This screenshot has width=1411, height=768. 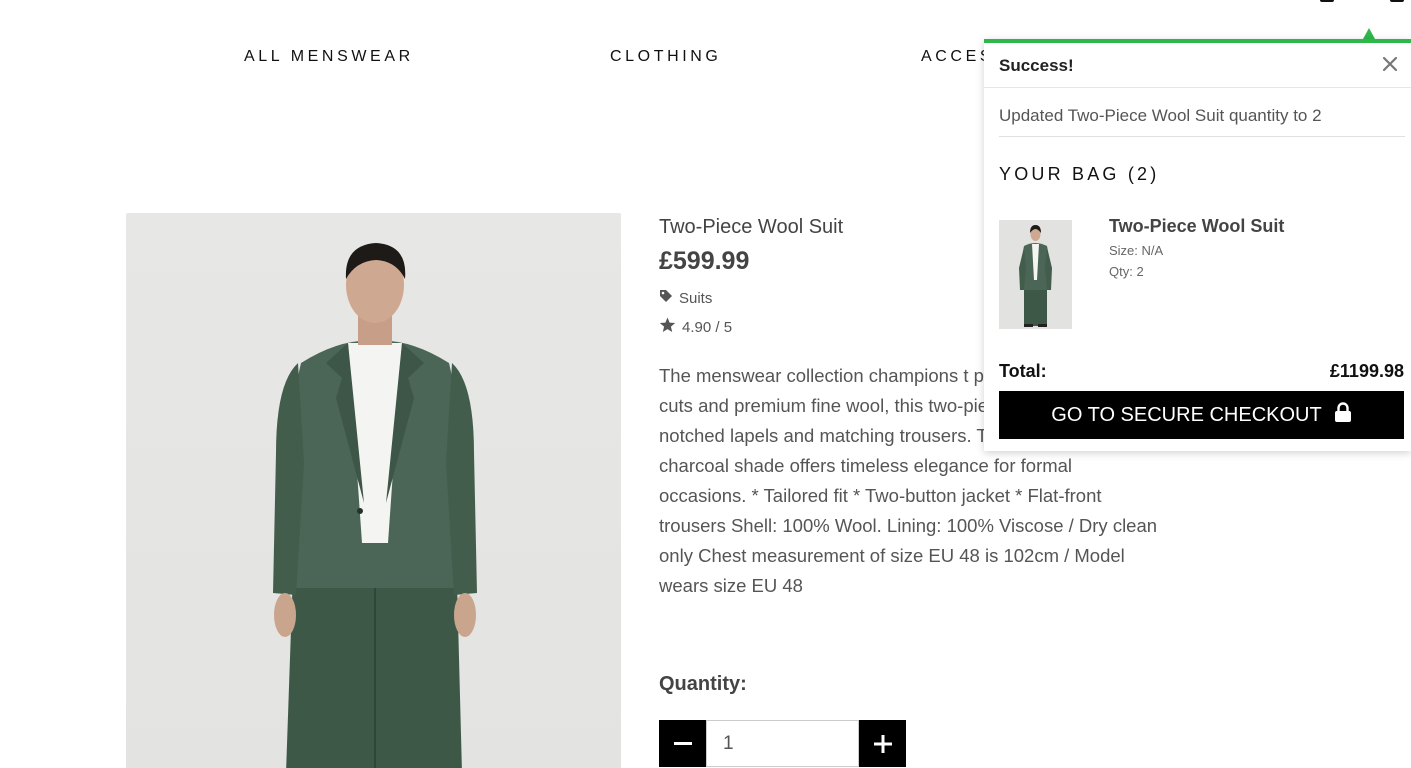 I want to click on quantity-label: Quantity:, so click(x=703, y=684).